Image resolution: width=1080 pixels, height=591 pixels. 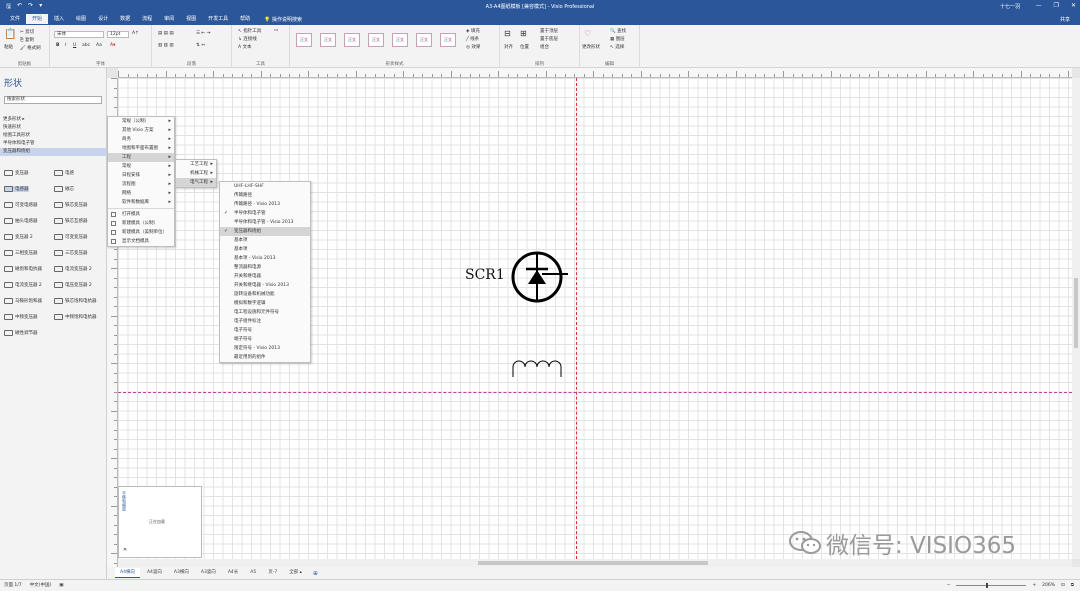 I want to click on zoom-out-icon: −, so click(x=949, y=585).